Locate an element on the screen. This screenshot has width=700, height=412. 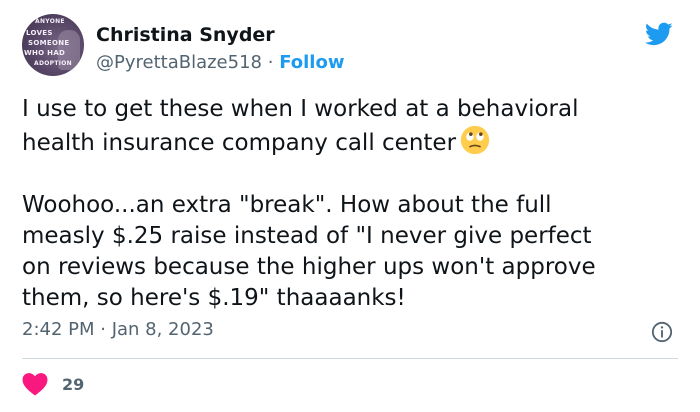
author-handle-row: @PyrettaBlaze518 · Follow is located at coordinates (220, 62).